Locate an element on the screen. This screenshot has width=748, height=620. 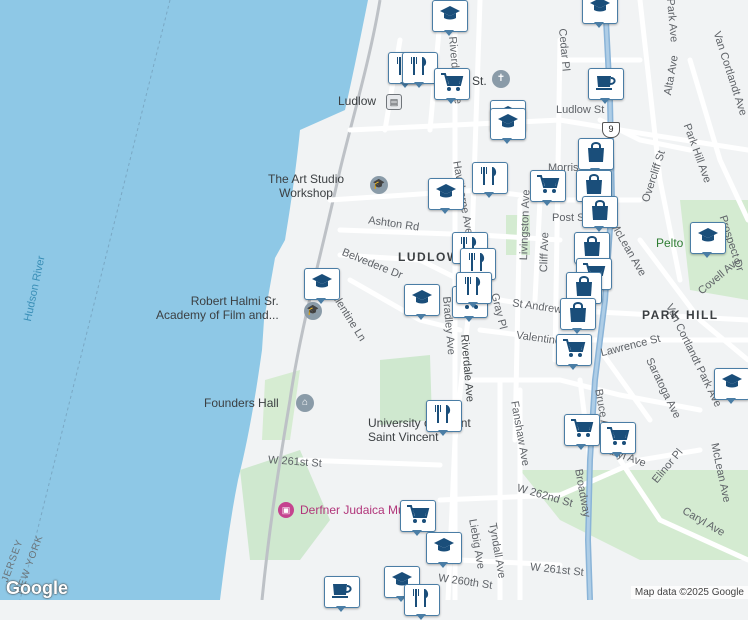
place-pelton-label: Pelto is located at coordinates (670, 243).